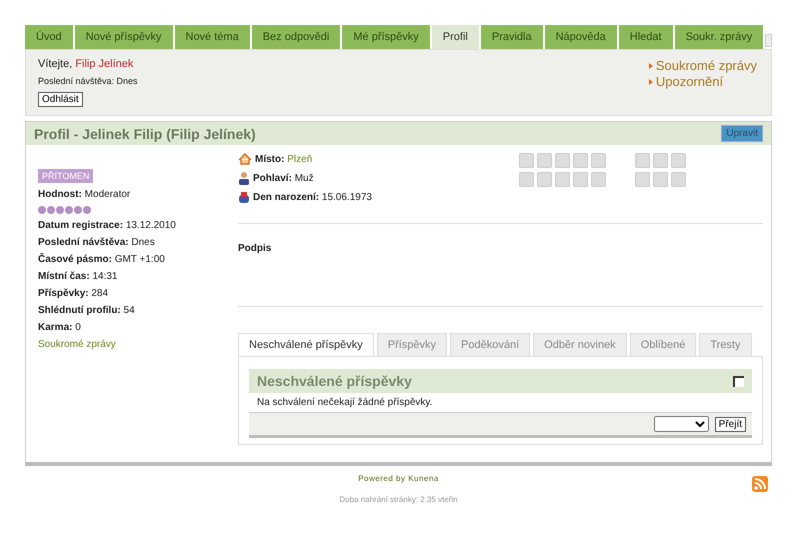 The width and height of the screenshot is (800, 538). What do you see at coordinates (244, 178) in the screenshot?
I see `person-icon` at bounding box center [244, 178].